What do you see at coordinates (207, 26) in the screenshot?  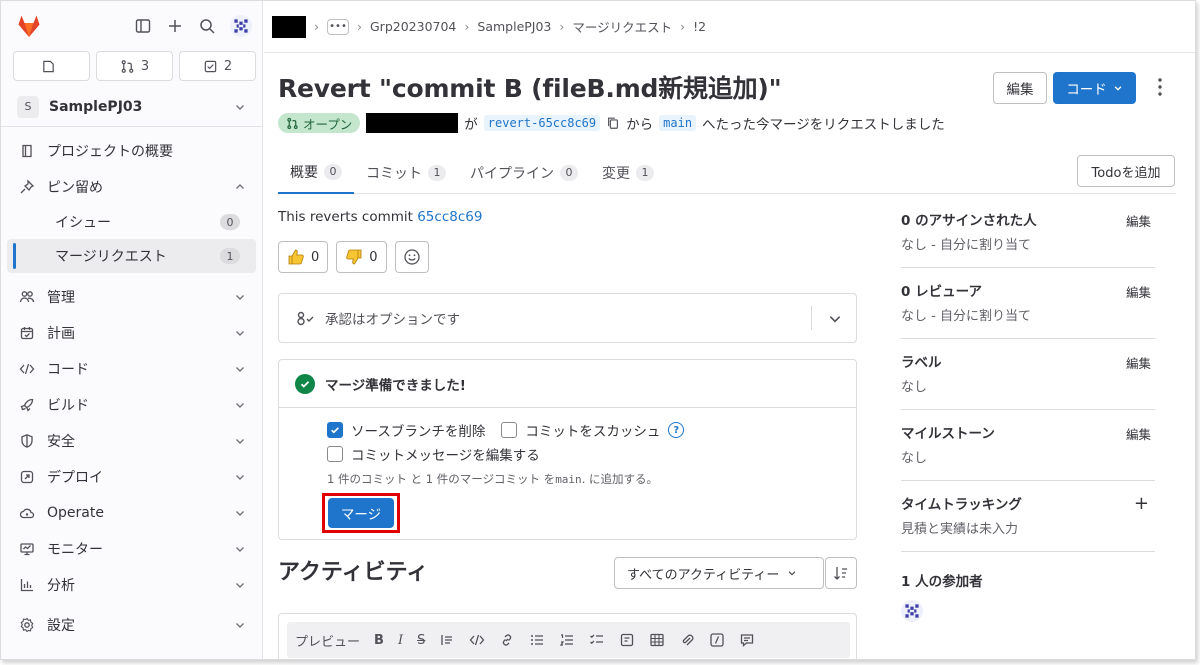 I see `search-icon` at bounding box center [207, 26].